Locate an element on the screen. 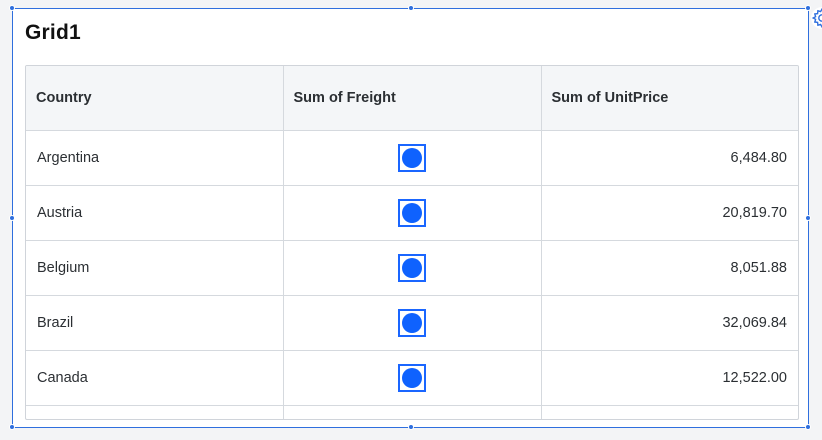 This screenshot has width=822, height=440. resize-handle-bottom-left is located at coordinates (12, 427).